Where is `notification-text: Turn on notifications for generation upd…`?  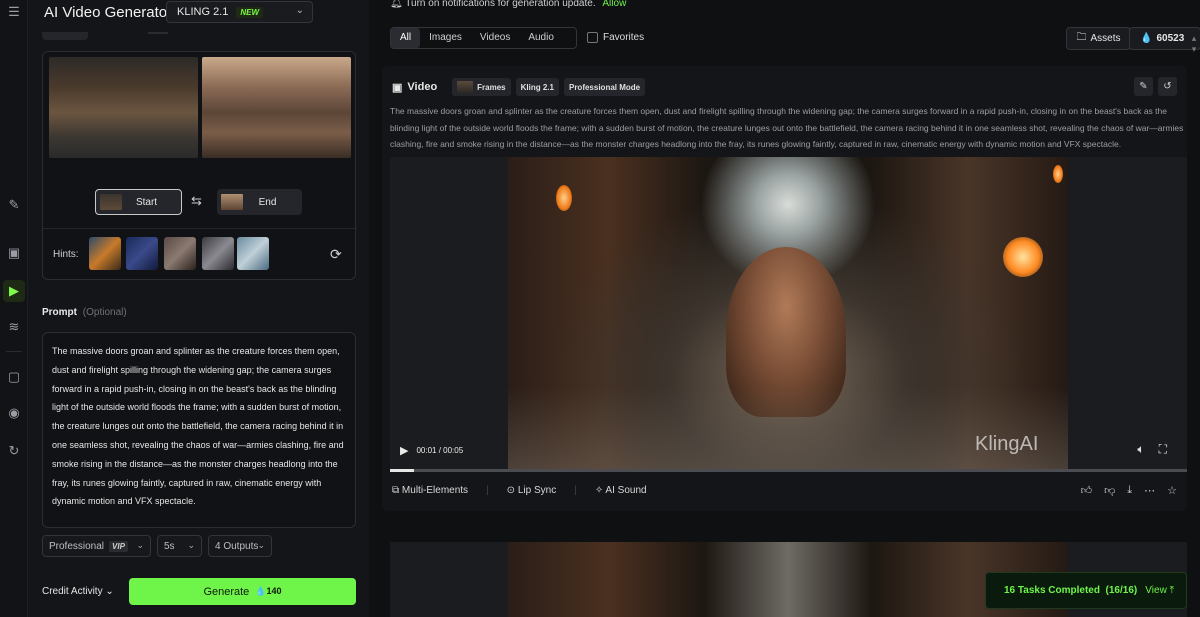 notification-text: Turn on notifications for generation upd… is located at coordinates (500, 4).